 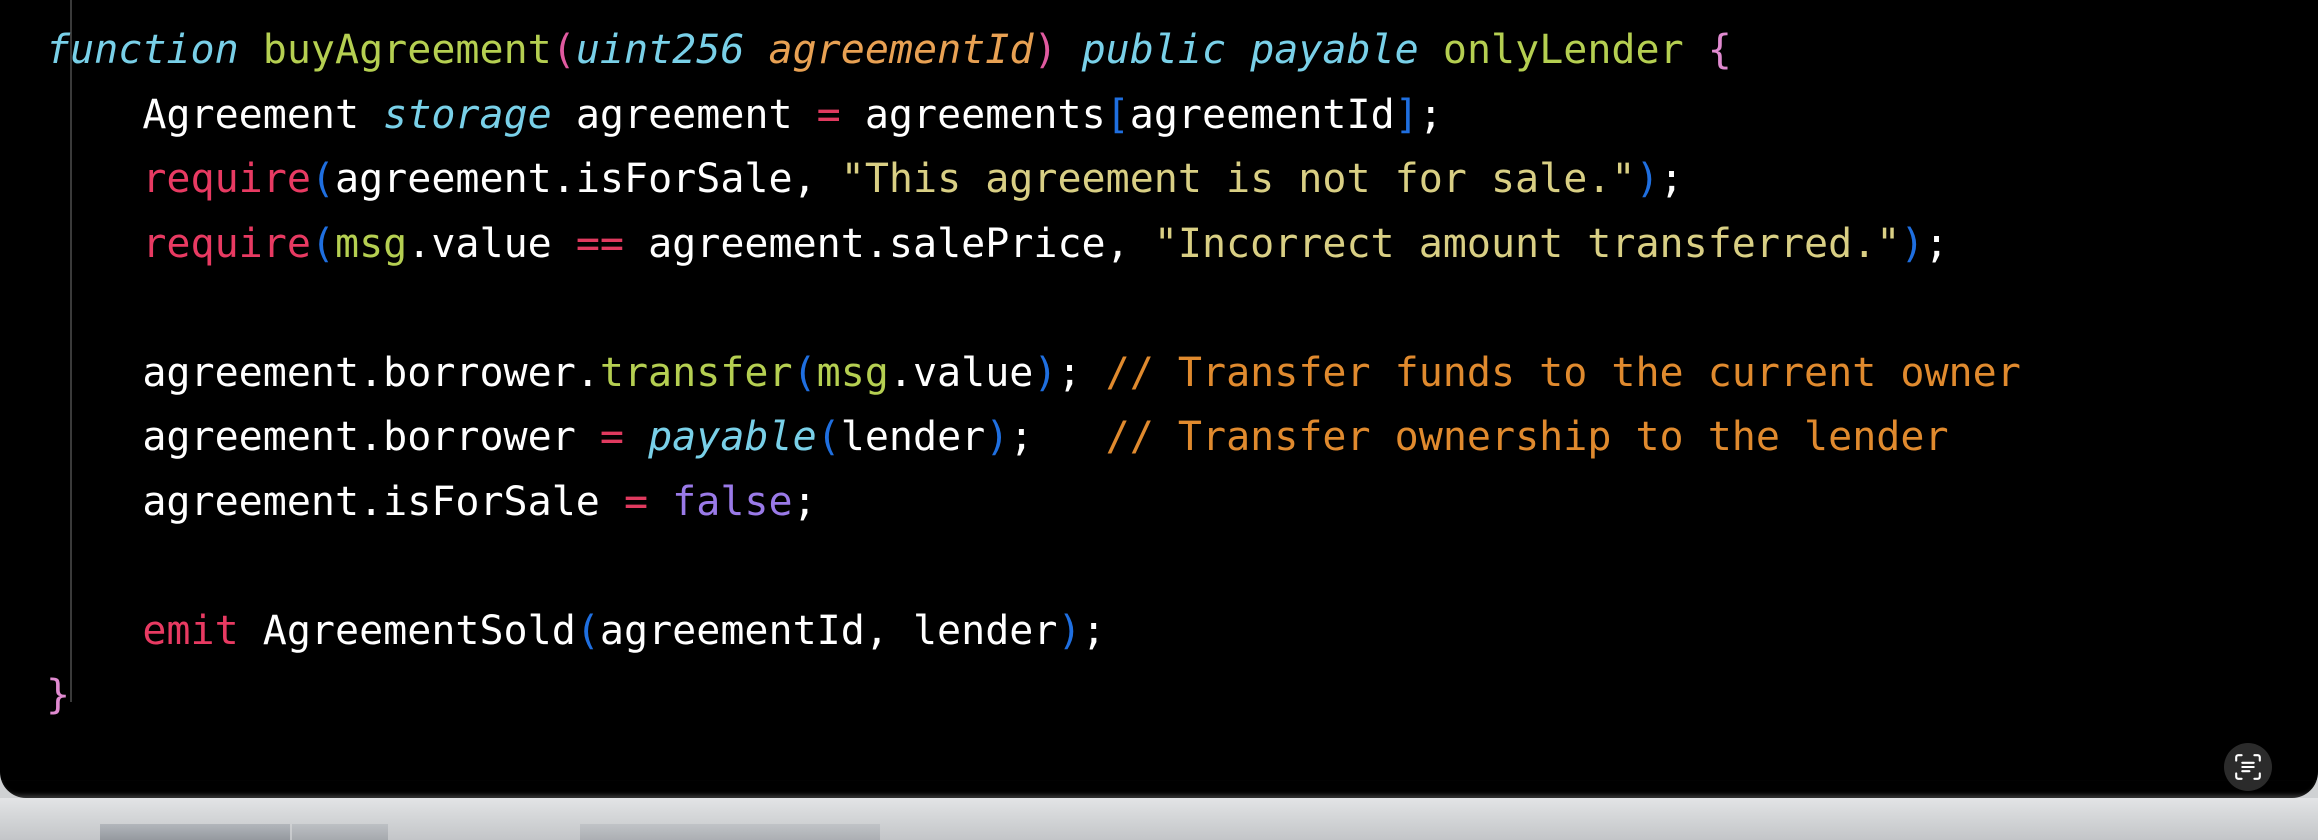 I want to click on code-token-plain: agreementId, so click(x=1262, y=114).